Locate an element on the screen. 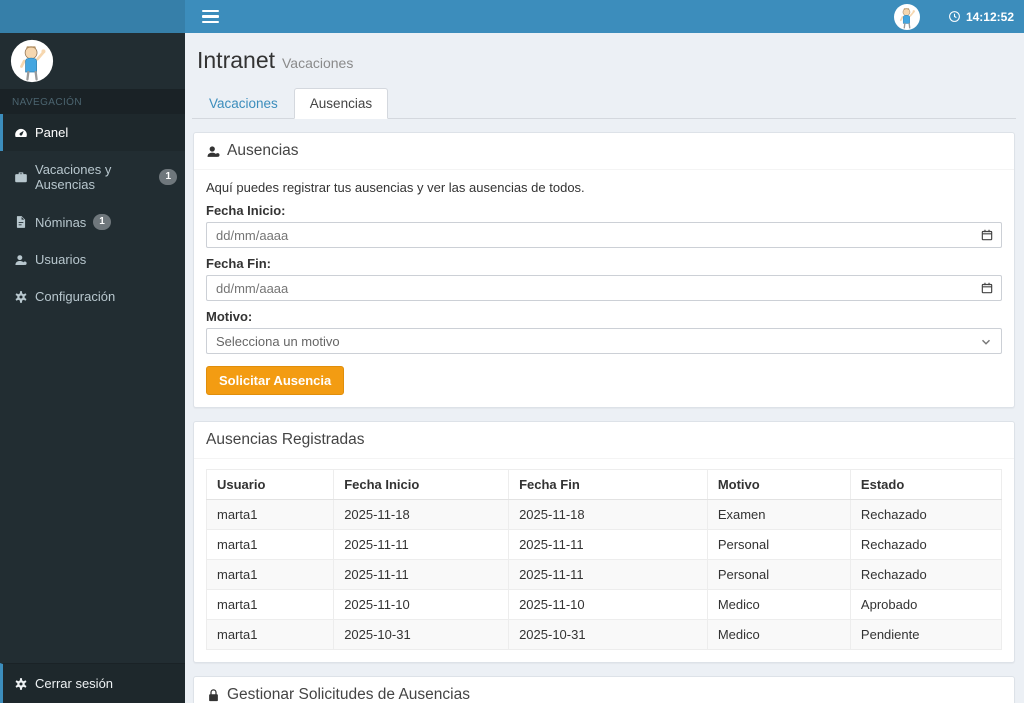  tab-ausencias: Ausencias is located at coordinates (341, 103).